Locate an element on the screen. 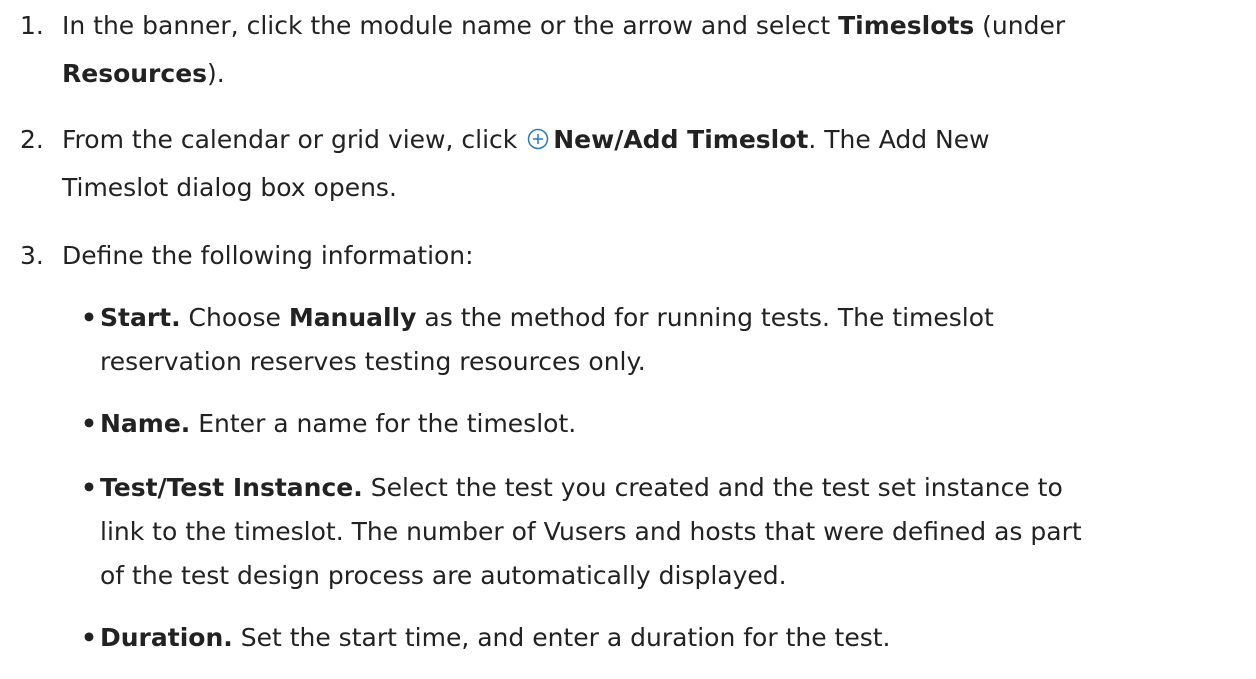 The width and height of the screenshot is (1256, 679). field-label-test-instance: Test/Test Instance. is located at coordinates (231, 487).